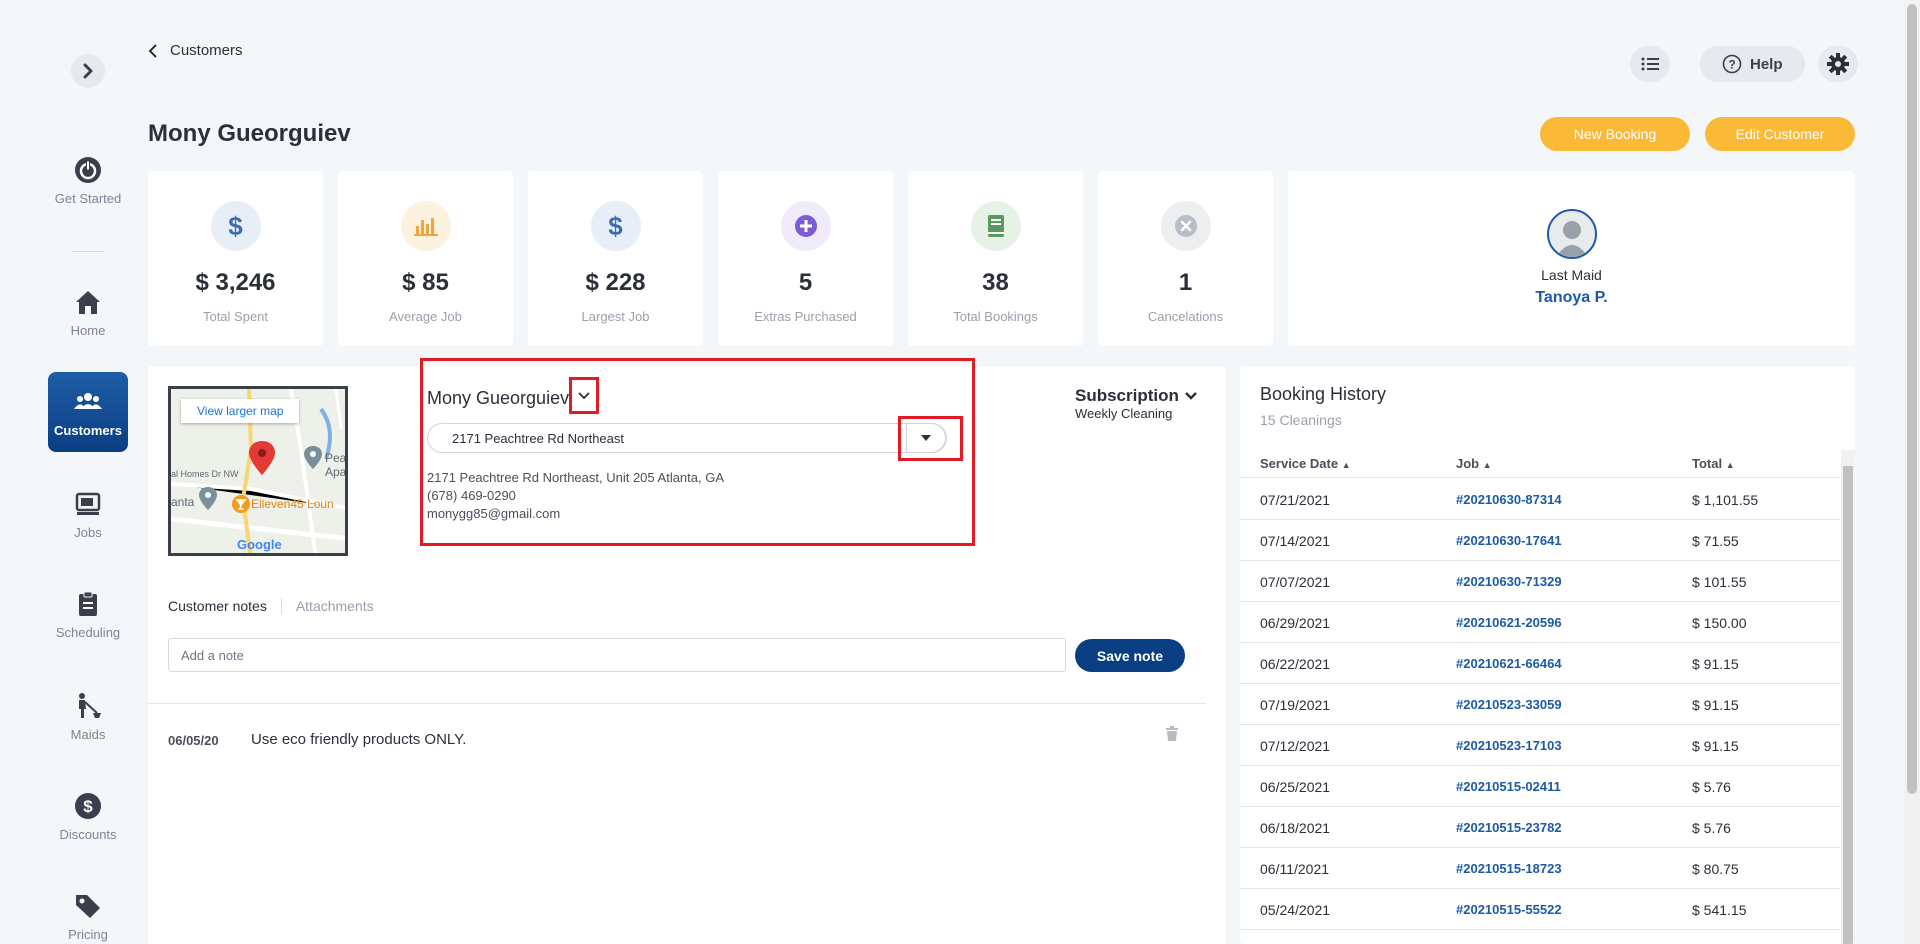  What do you see at coordinates (1295, 705) in the screenshot?
I see `service-date-cell: 07/19/2021` at bounding box center [1295, 705].